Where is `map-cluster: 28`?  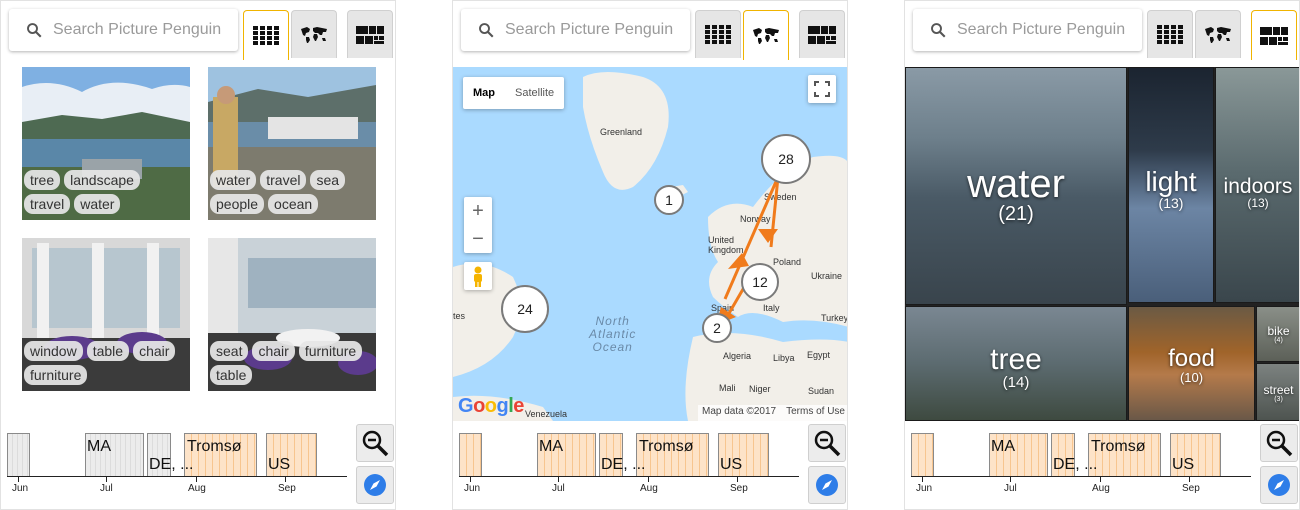
map-cluster: 28 is located at coordinates (786, 159).